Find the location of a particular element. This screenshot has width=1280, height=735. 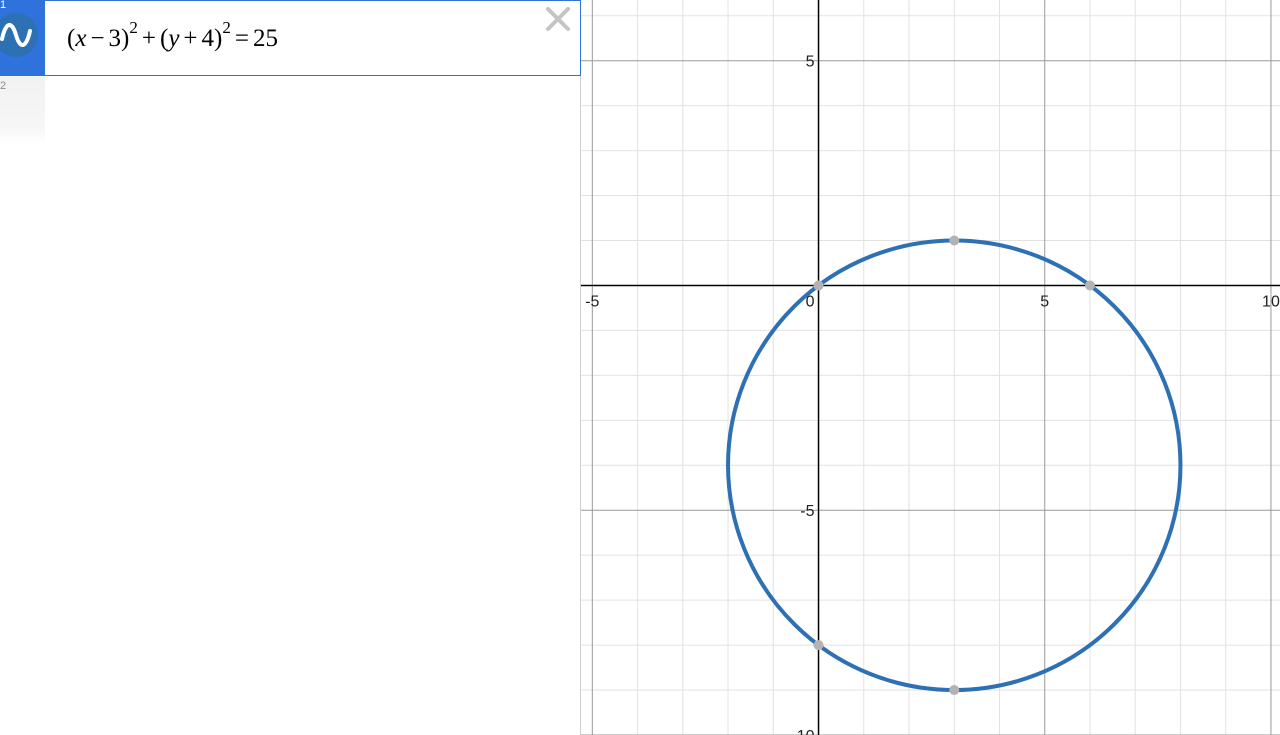

formula-var-x: x is located at coordinates (81, 38).